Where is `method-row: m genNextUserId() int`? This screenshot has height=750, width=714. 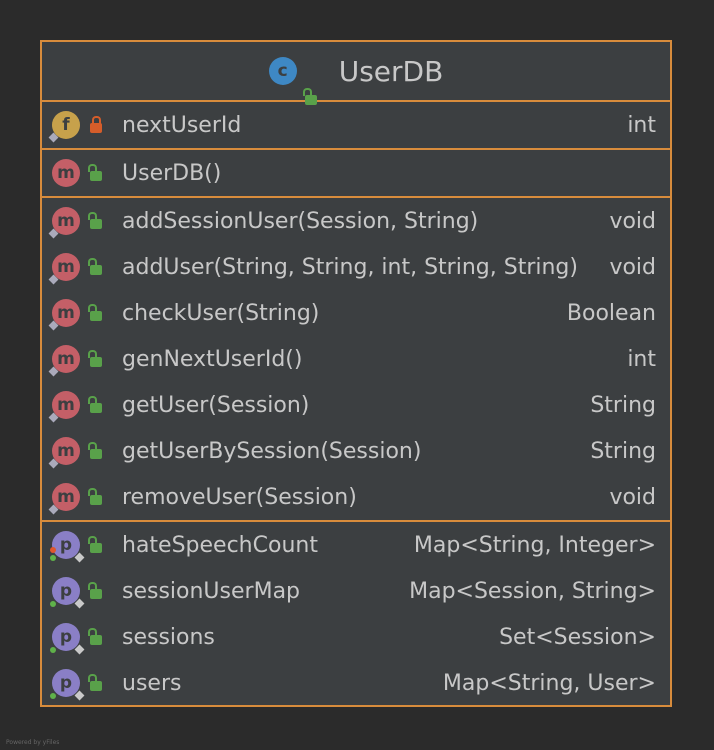 method-row: m genNextUserId() int is located at coordinates (356, 359).